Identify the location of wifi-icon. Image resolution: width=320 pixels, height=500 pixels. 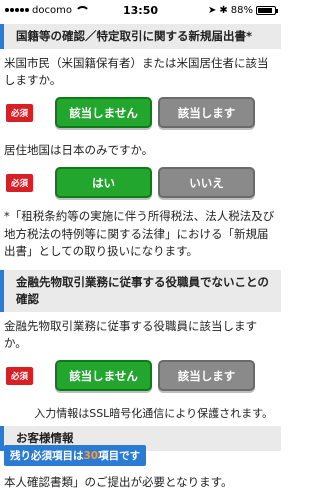
(82, 10).